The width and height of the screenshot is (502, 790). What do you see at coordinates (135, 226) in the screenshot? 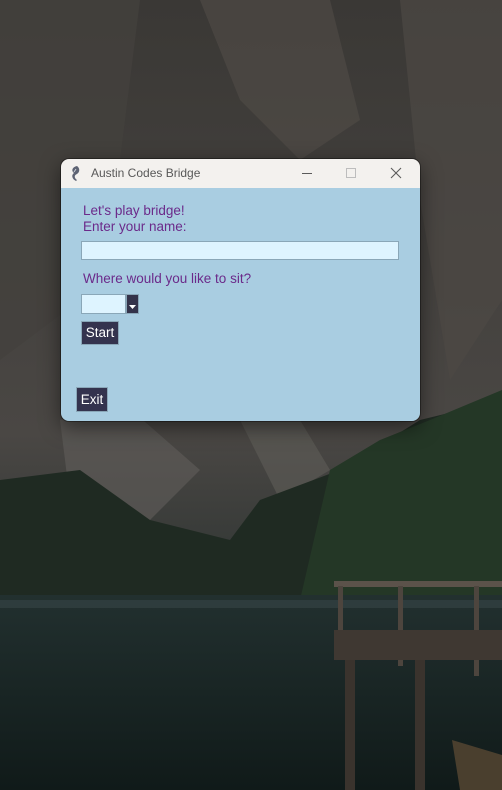
I see `name-label: Enter your name:` at bounding box center [135, 226].